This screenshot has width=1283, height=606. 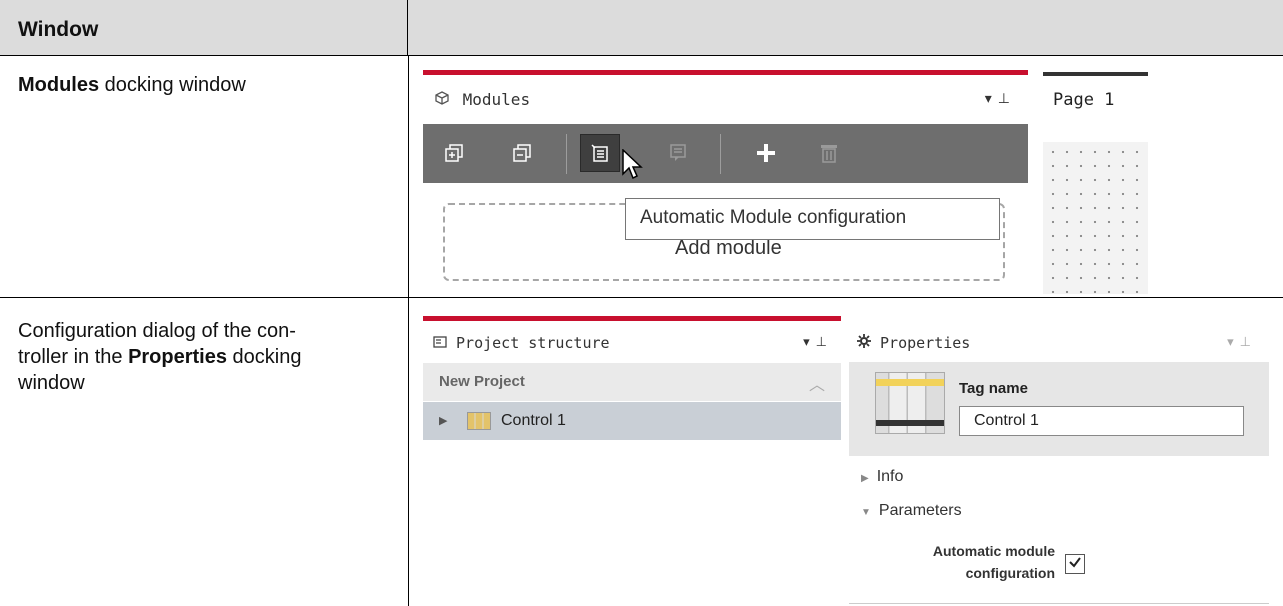 What do you see at coordinates (728, 248) in the screenshot?
I see `add-module-label: Add module` at bounding box center [728, 248].